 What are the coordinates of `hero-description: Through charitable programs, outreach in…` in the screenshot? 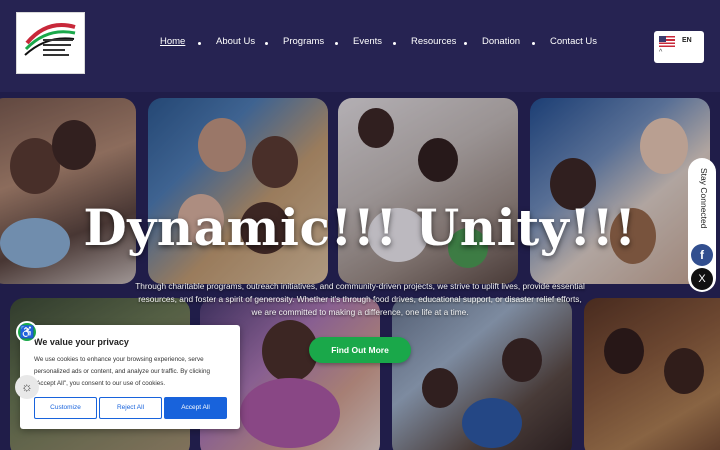 It's located at (360, 299).